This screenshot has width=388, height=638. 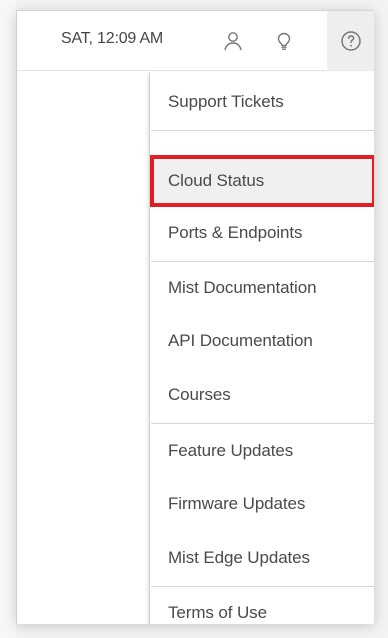 What do you see at coordinates (8, 319) in the screenshot?
I see `page-edge` at bounding box center [8, 319].